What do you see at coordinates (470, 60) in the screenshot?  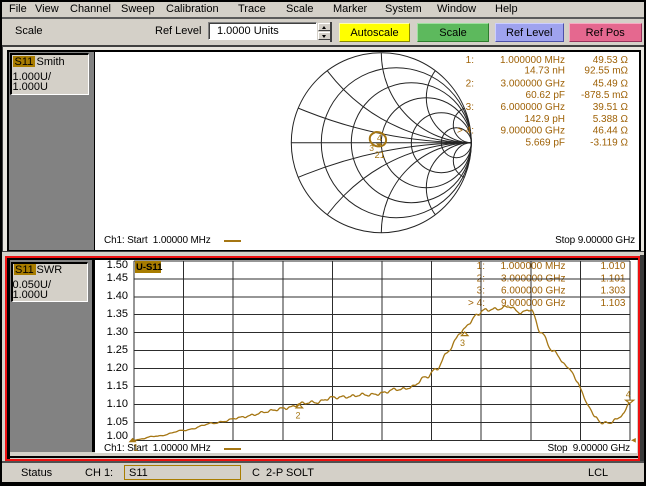 I see `svg-text: 1:` at bounding box center [470, 60].